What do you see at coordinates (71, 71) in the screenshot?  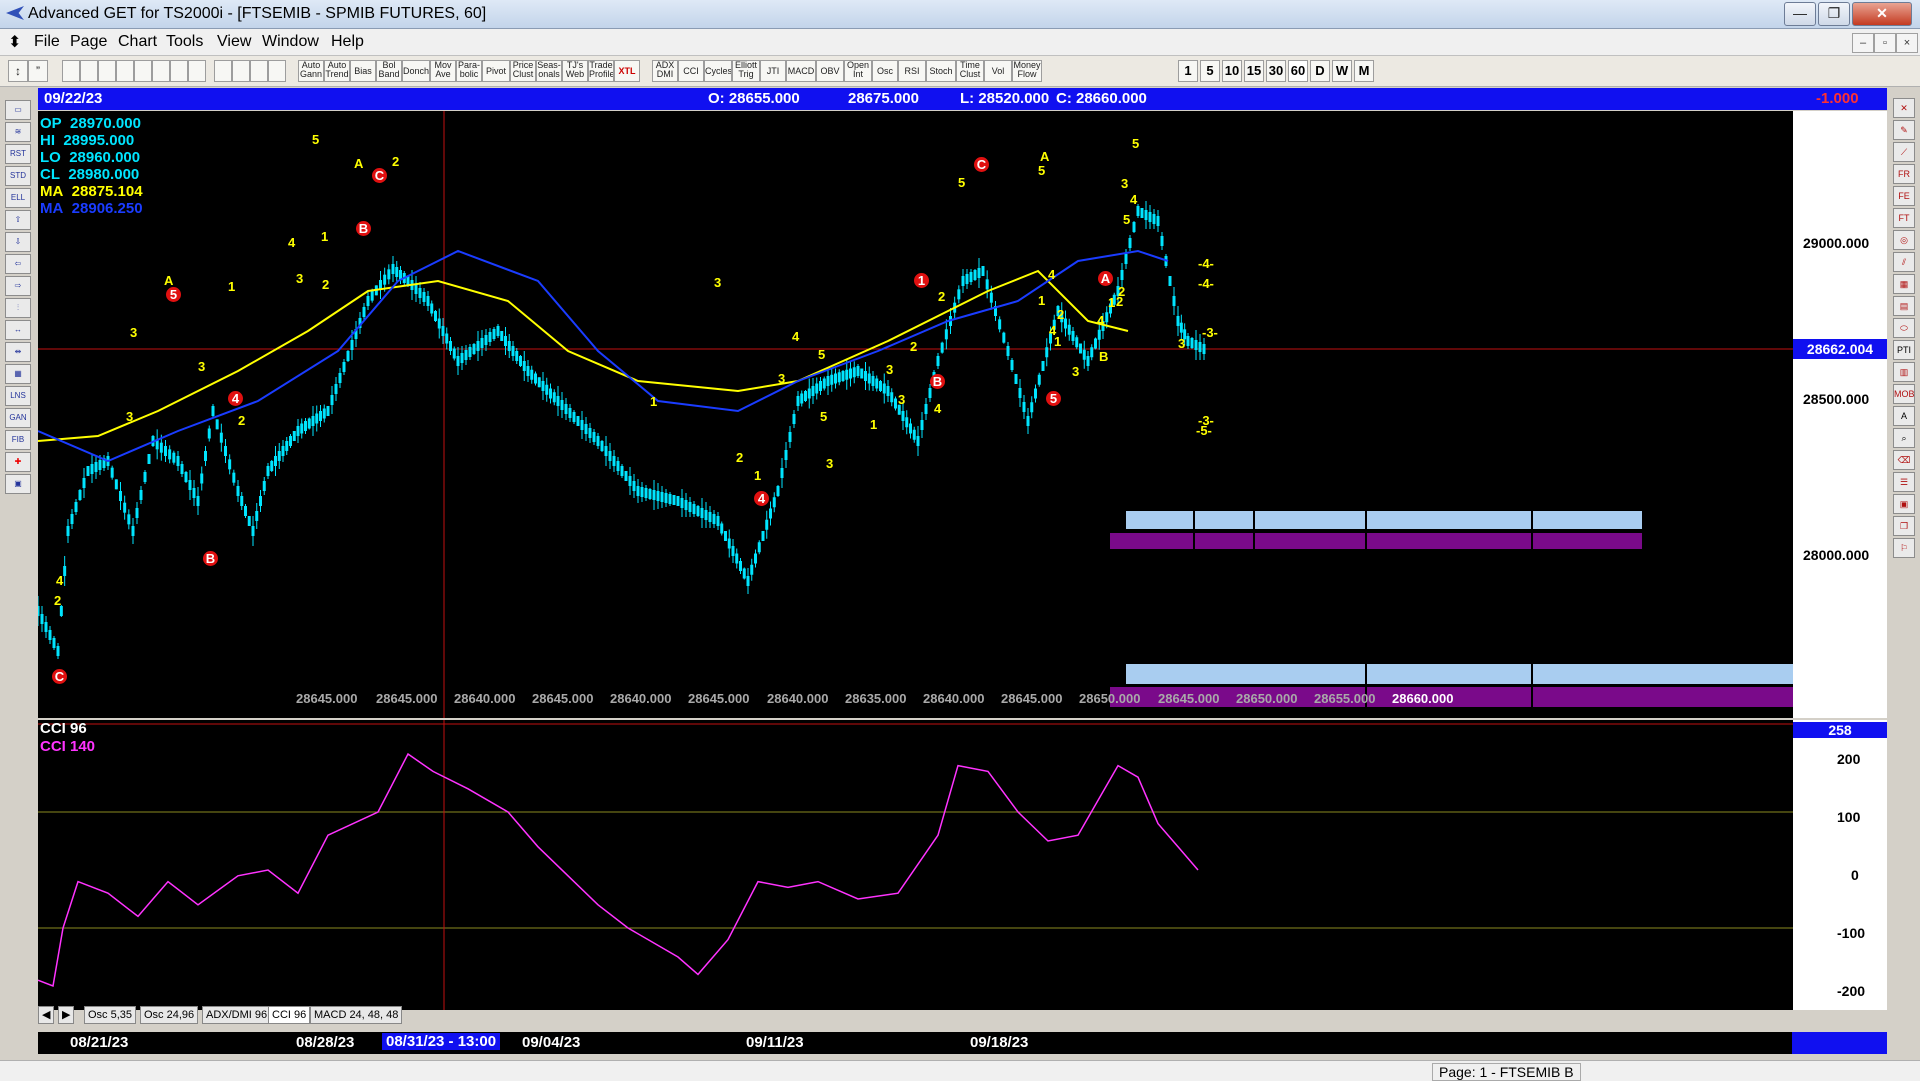 I see `new-page-icon` at bounding box center [71, 71].